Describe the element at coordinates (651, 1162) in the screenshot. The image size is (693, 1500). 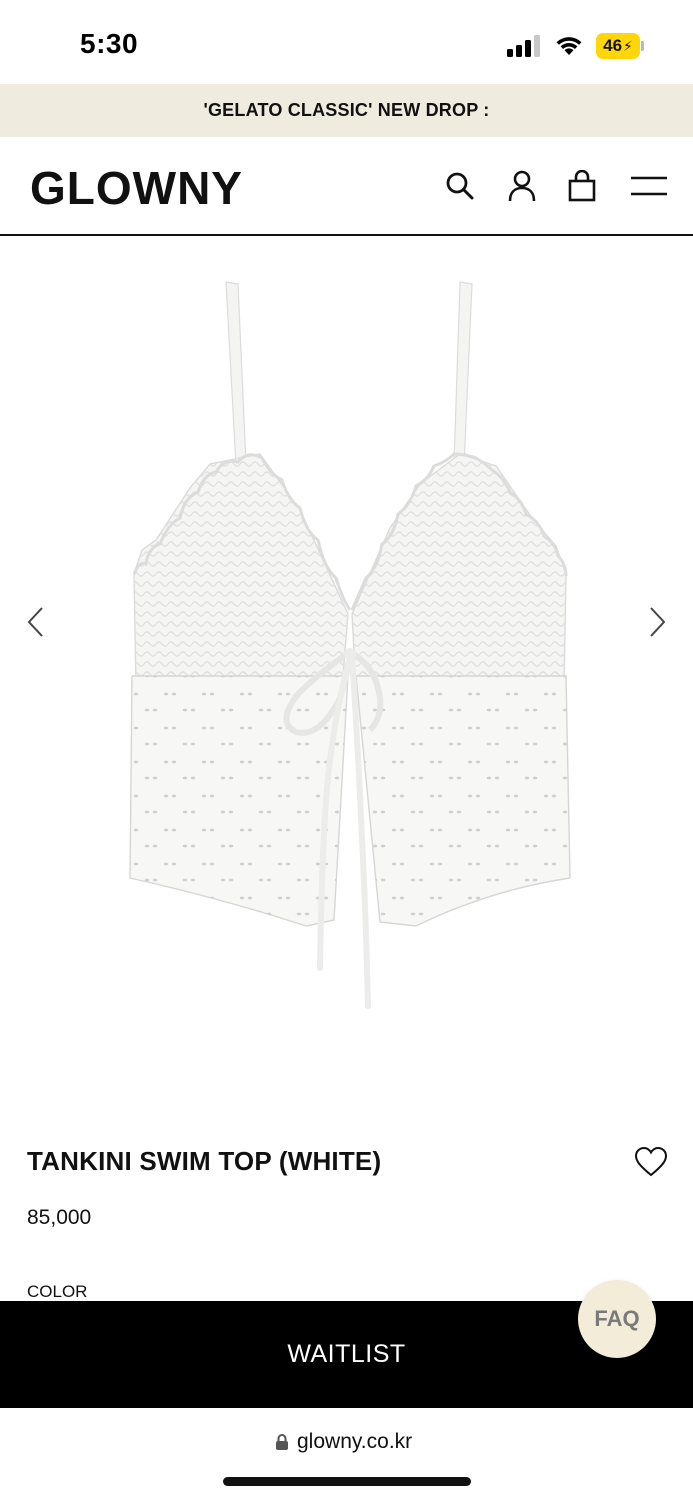
I see `heart-icon` at that location.